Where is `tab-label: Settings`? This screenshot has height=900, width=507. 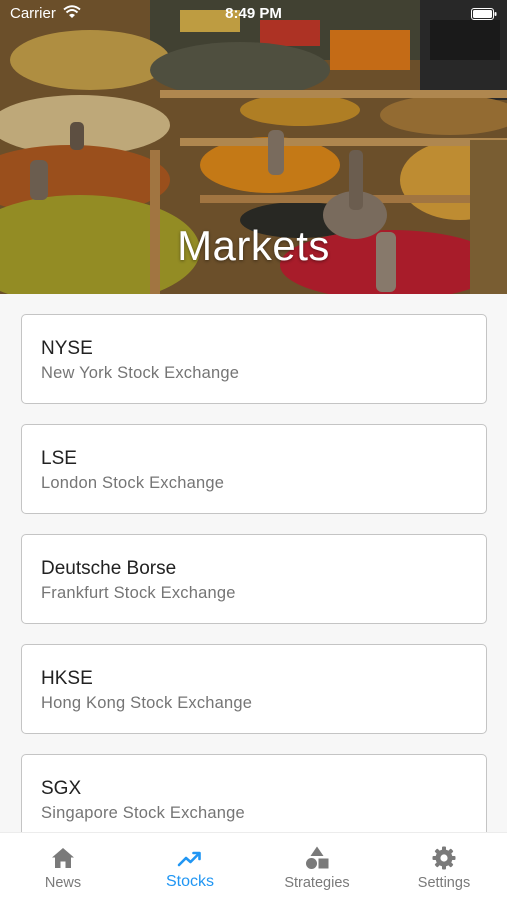
tab-label: Settings is located at coordinates (444, 883).